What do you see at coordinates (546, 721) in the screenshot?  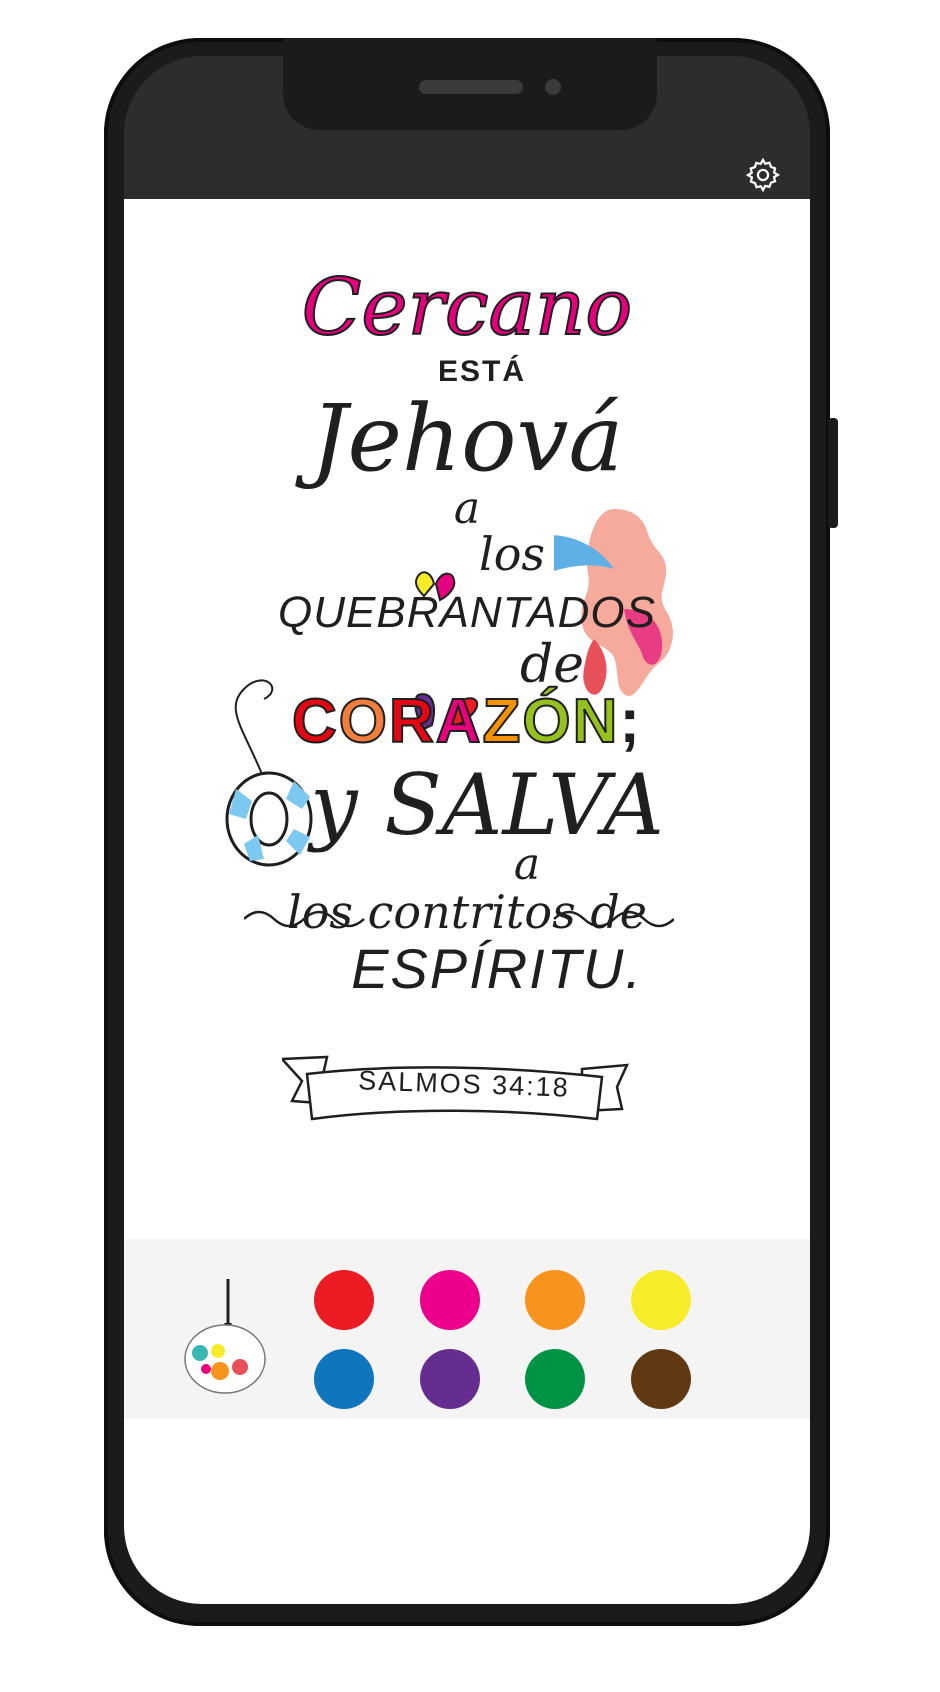 I see `corazon-letter: Ó` at bounding box center [546, 721].